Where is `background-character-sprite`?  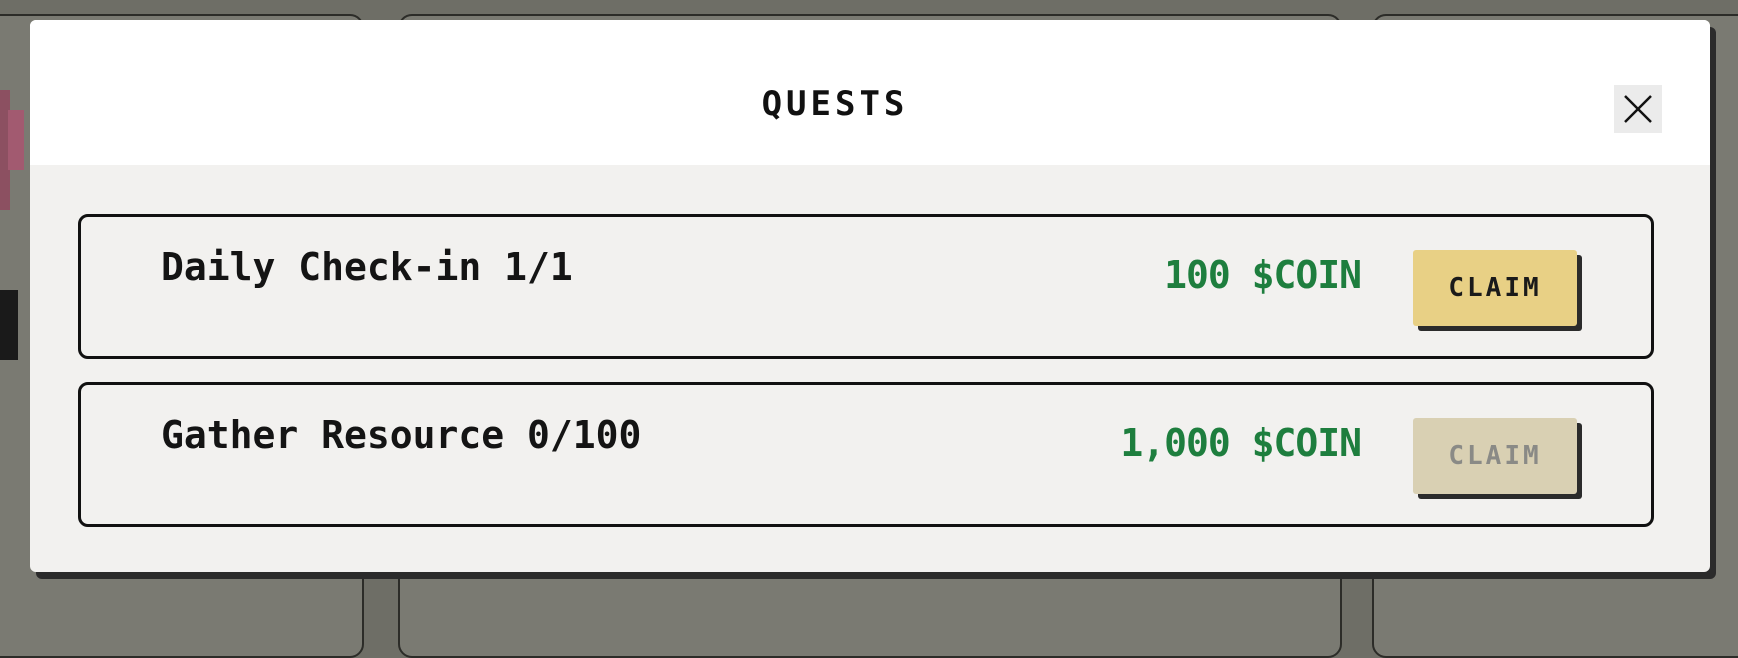
background-character-sprite is located at coordinates (14, 225).